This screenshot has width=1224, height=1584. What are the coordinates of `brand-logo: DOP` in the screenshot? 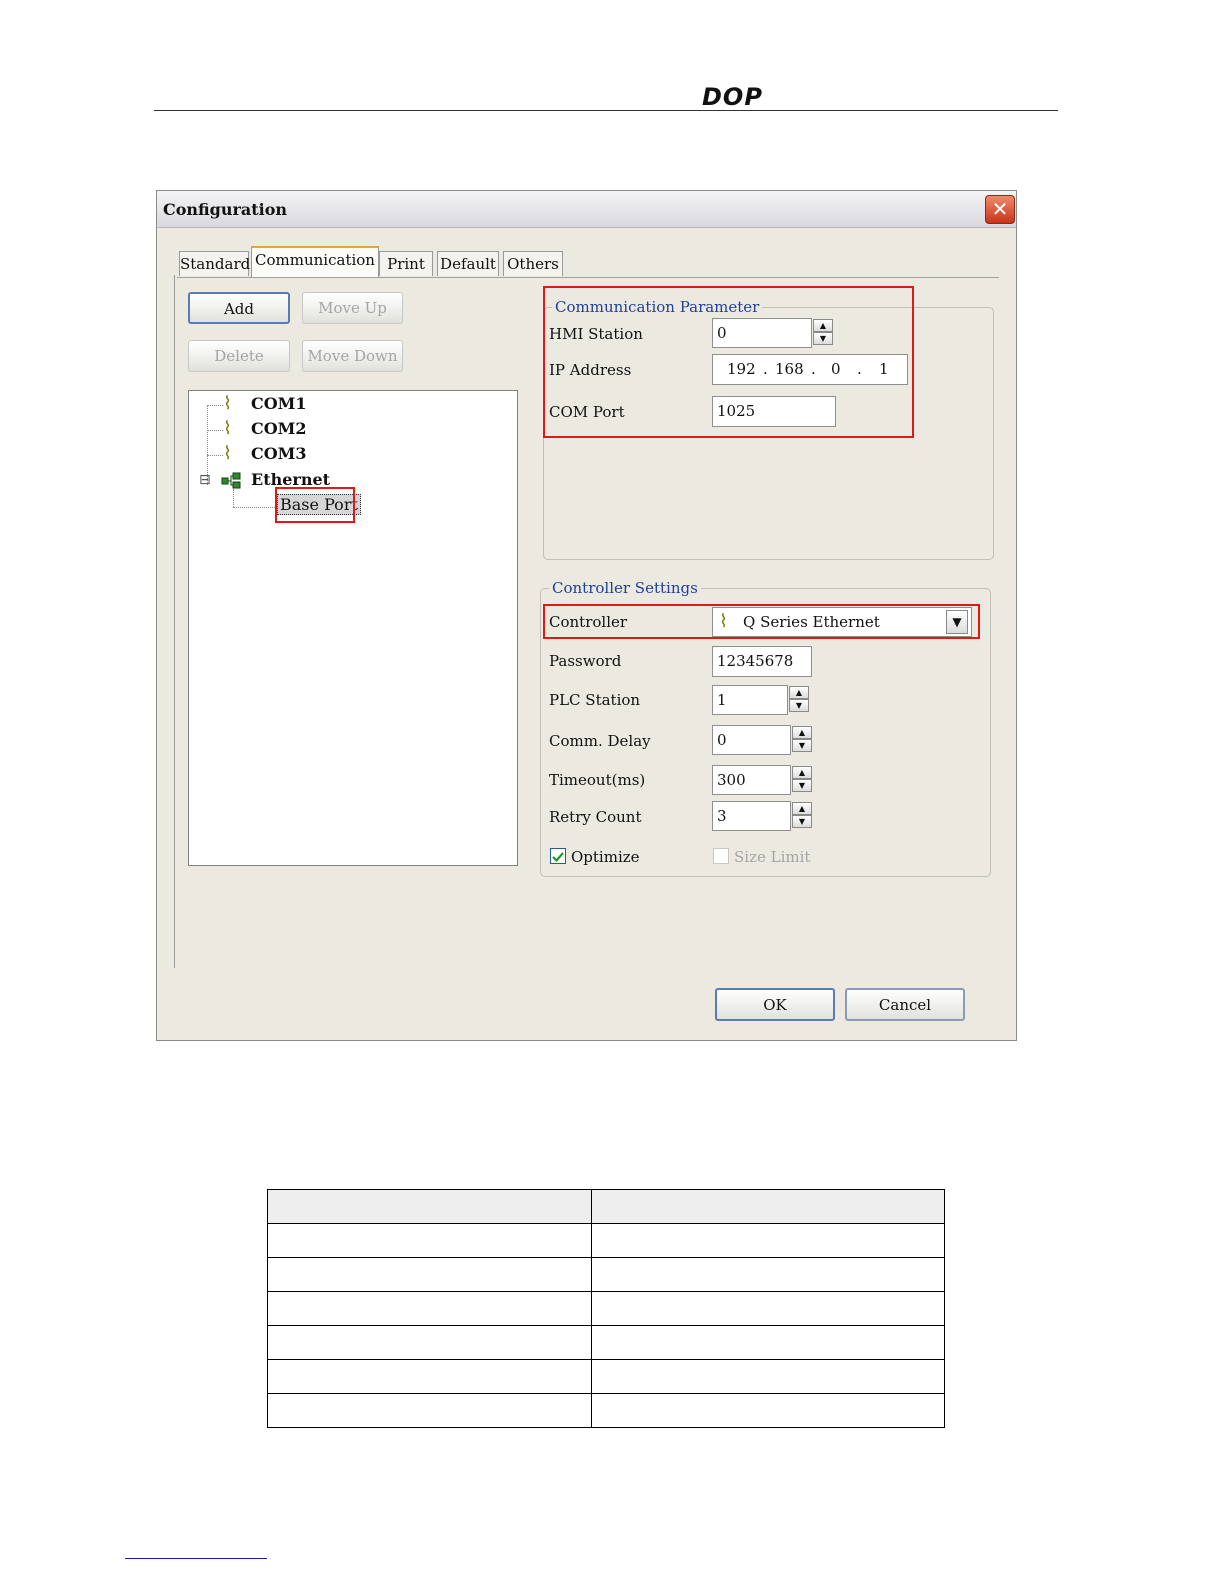 It's located at (732, 97).